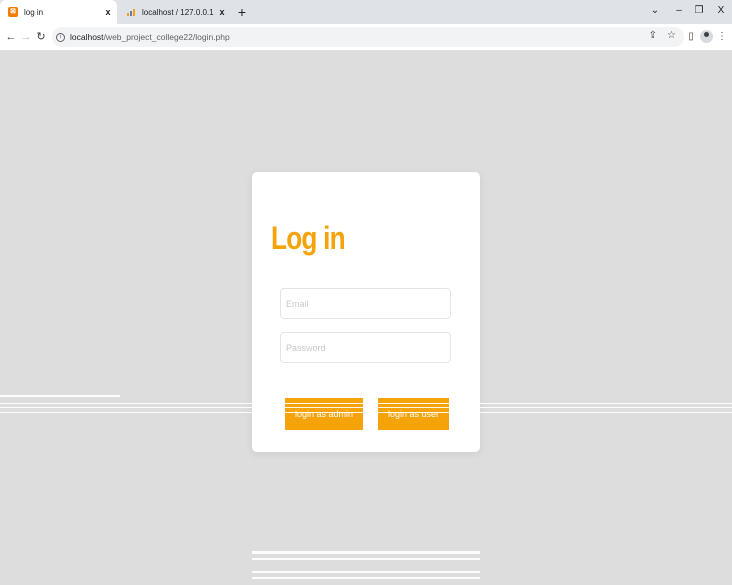 This screenshot has height=585, width=732. Describe the element at coordinates (58, 12) in the screenshot. I see `tab-login: ⊠ log in x` at that location.